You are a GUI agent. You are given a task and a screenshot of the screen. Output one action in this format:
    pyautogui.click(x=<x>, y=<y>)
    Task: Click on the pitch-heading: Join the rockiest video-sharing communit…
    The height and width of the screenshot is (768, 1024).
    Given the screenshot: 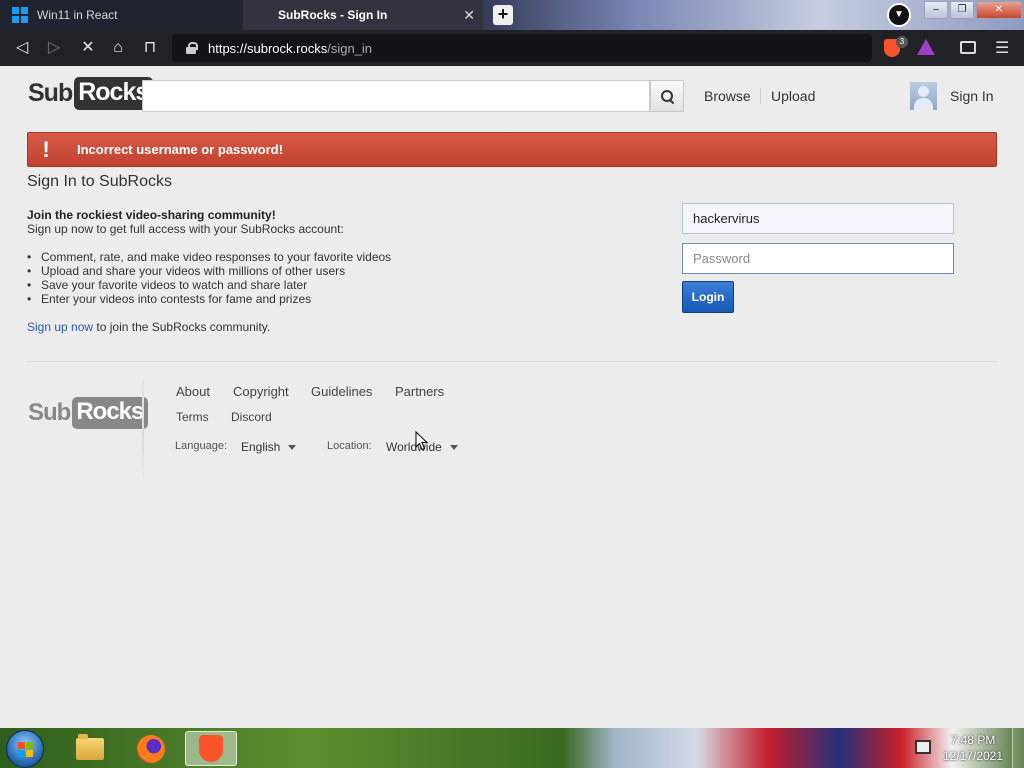 What is the action you would take?
    pyautogui.click(x=151, y=215)
    